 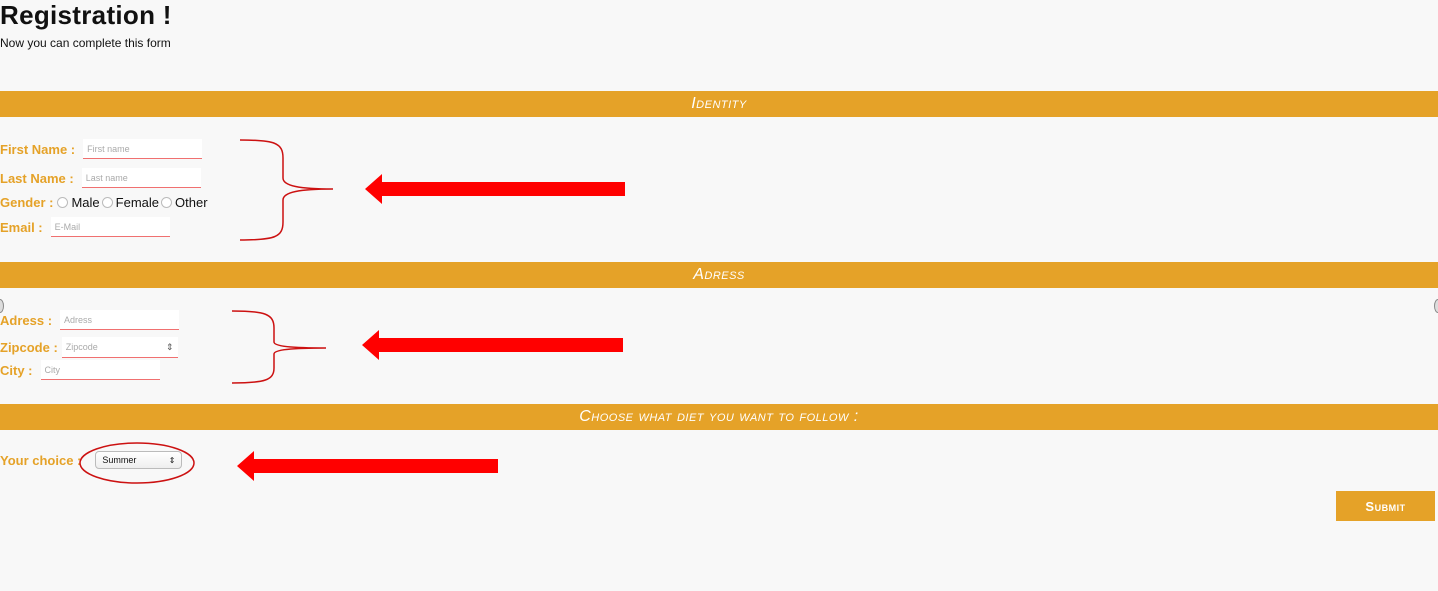 I want to click on select-highlight-ellipse-icon, so click(x=137, y=463).